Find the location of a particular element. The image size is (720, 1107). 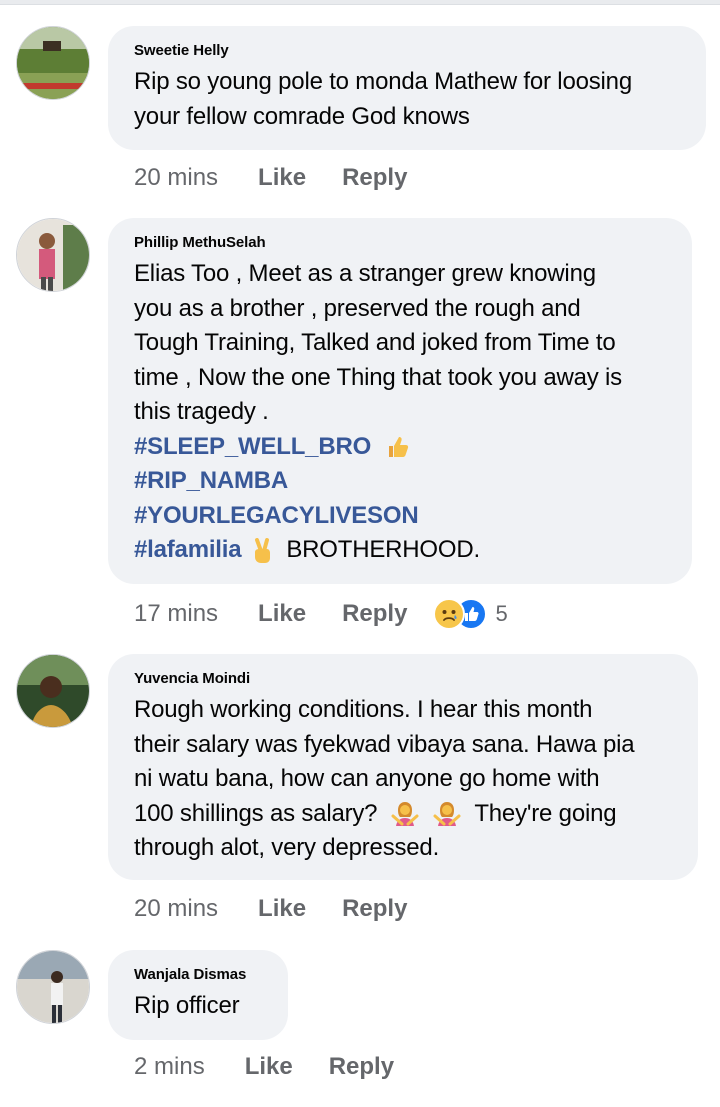

reaction-summary: 5 is located at coordinates (470, 614).